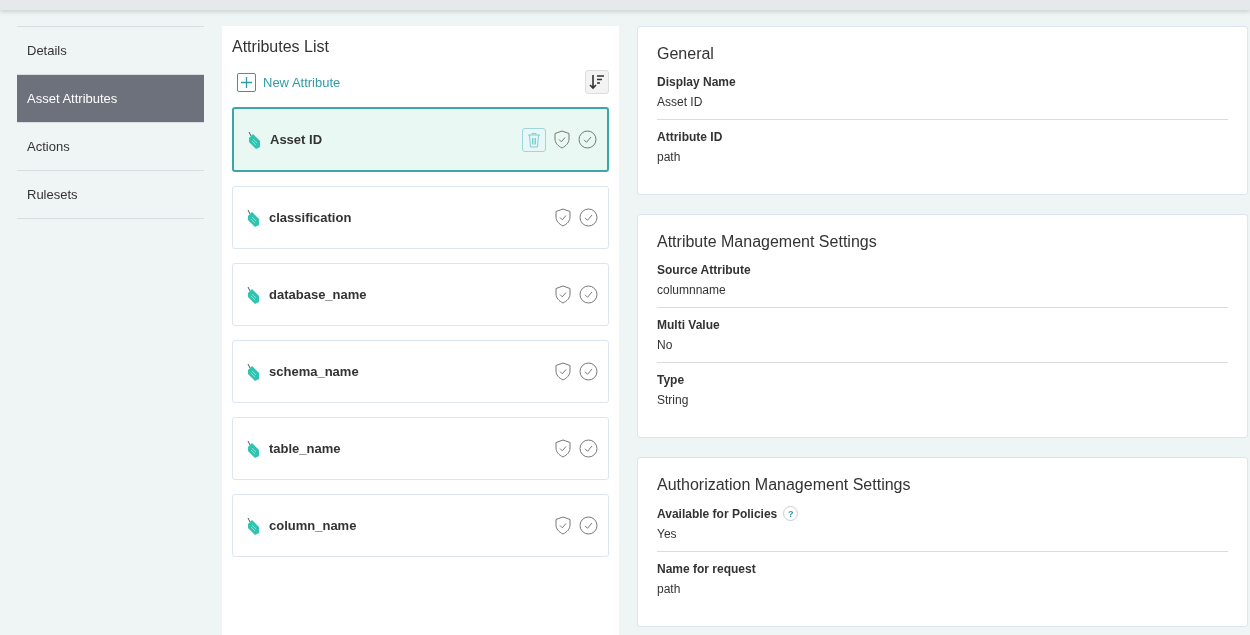  What do you see at coordinates (690, 137) in the screenshot?
I see `field-label: Attribute ID` at bounding box center [690, 137].